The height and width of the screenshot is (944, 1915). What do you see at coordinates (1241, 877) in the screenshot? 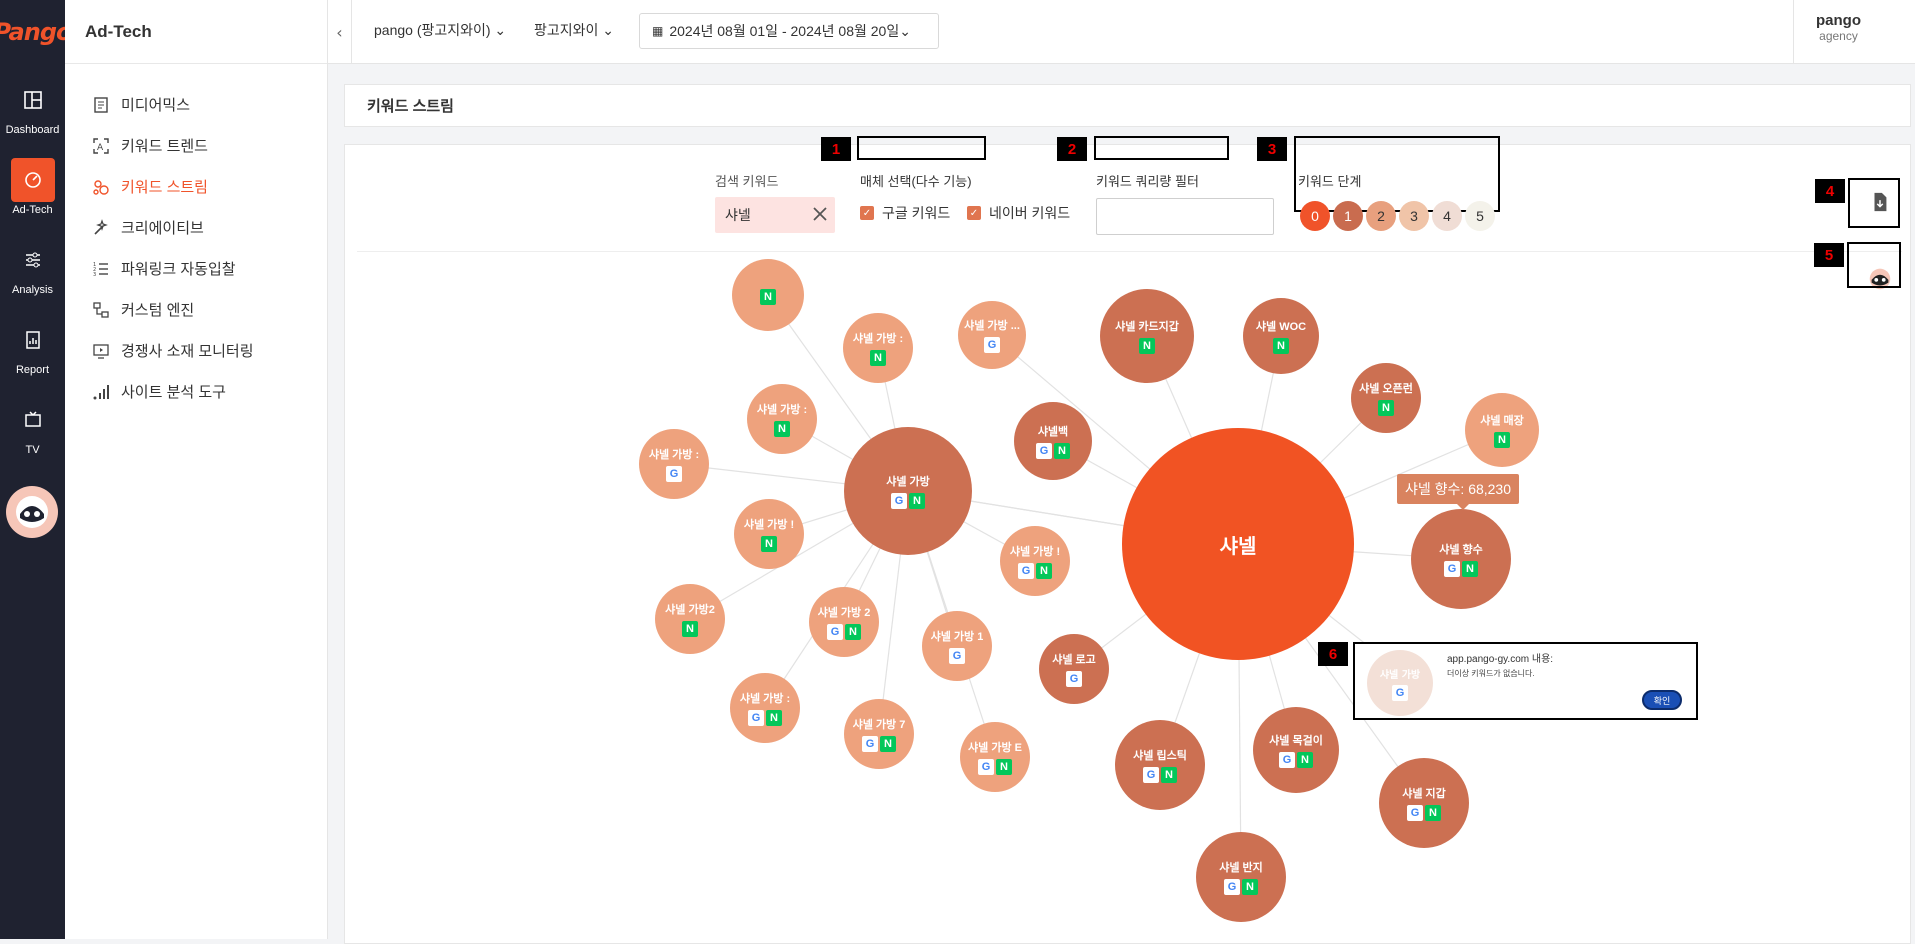
I see `keyword-node: 샤넬 반지 G N` at bounding box center [1241, 877].